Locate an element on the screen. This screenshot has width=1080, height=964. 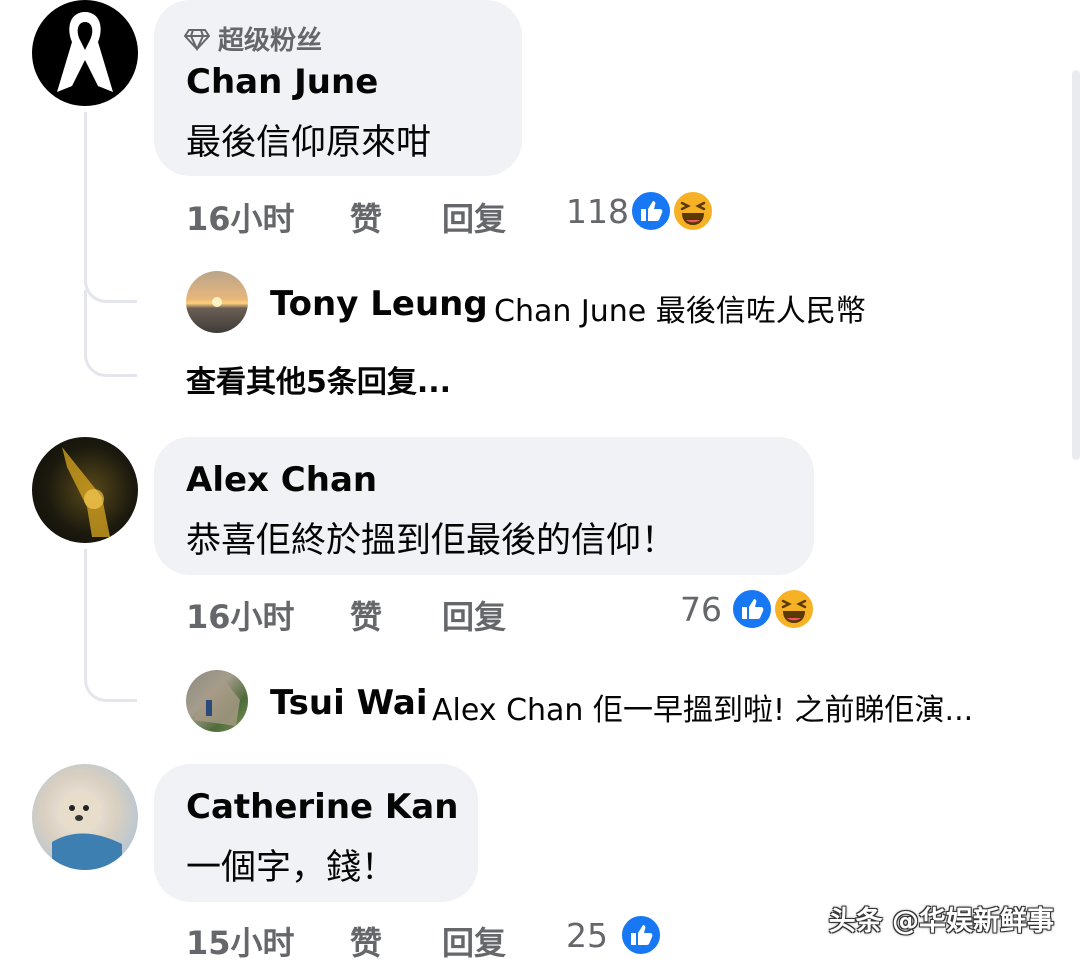
reply-text: Chan June 最後信咗人民幣 is located at coordinates (680, 311).